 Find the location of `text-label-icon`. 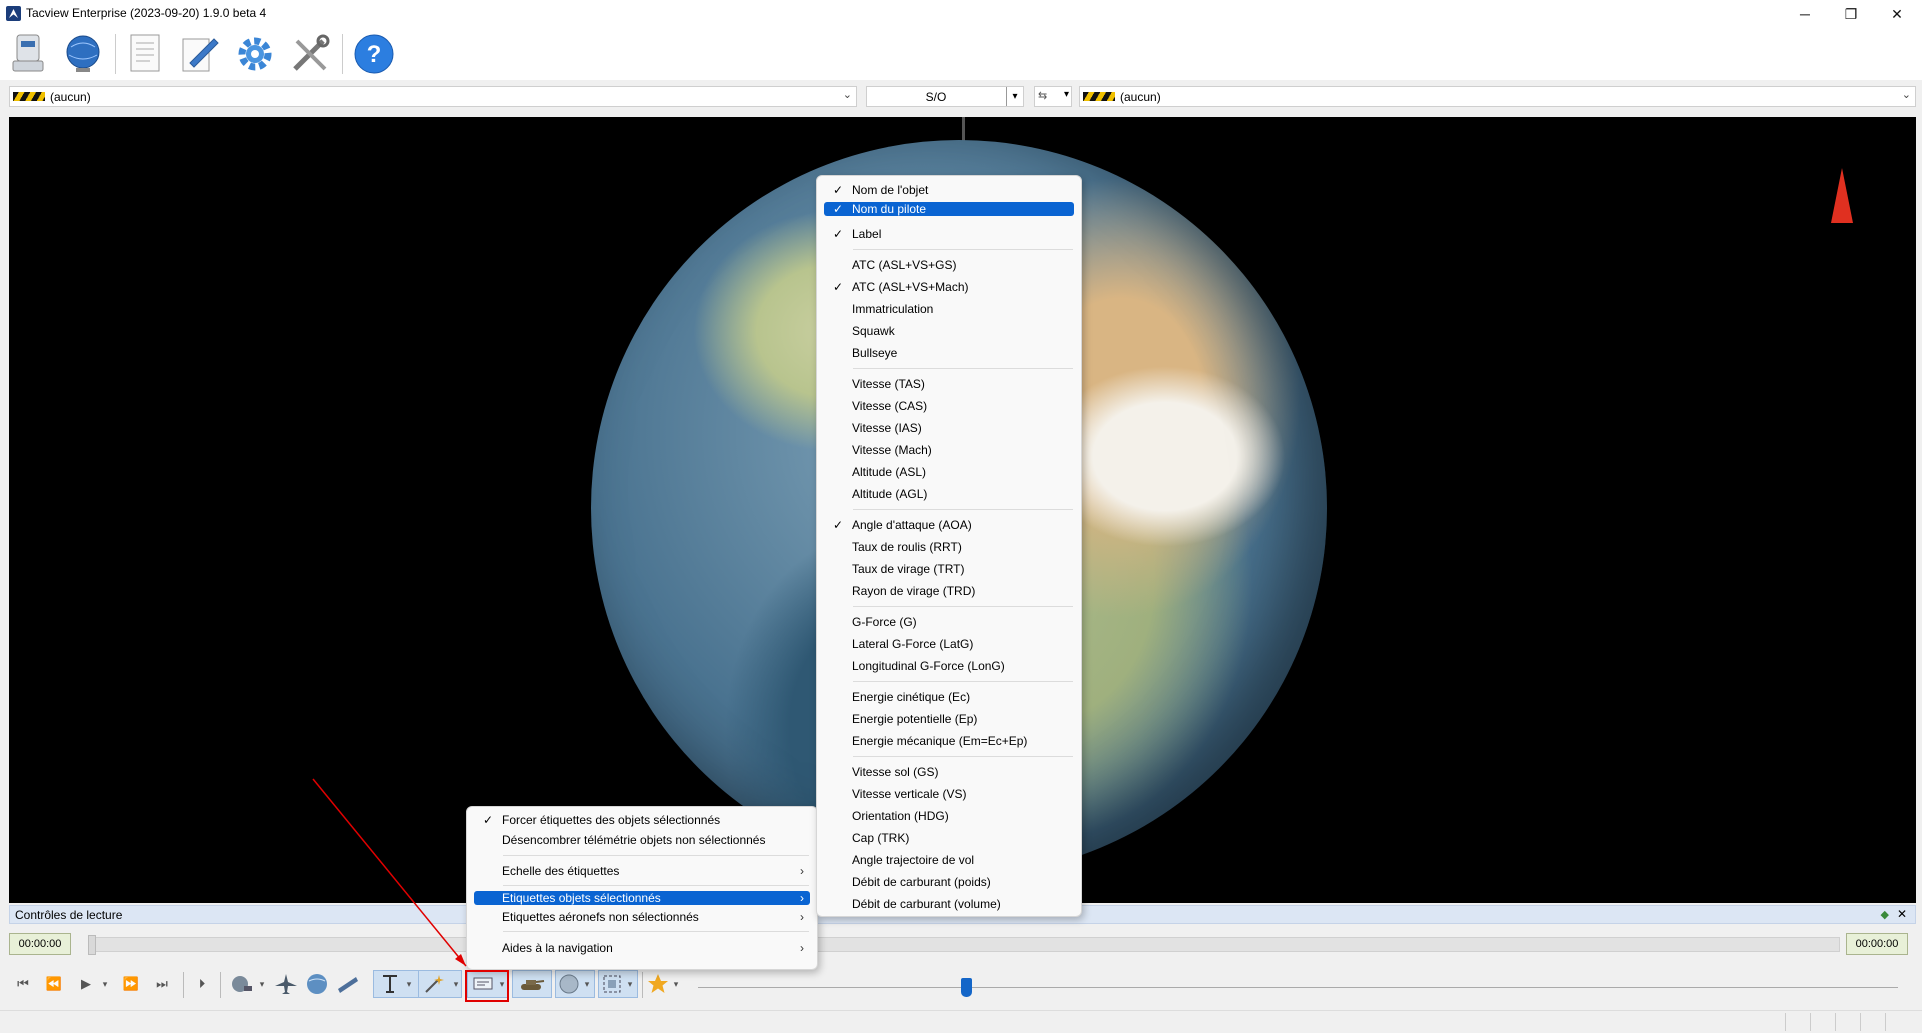

text-label-icon is located at coordinates (390, 984).